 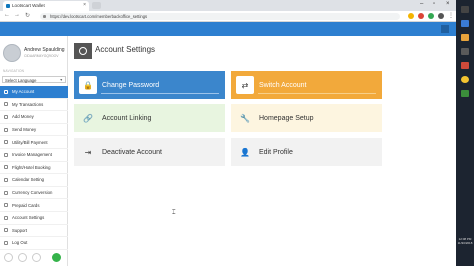 I want to click on sidebar-item-support: Support, so click(x=34, y=231).